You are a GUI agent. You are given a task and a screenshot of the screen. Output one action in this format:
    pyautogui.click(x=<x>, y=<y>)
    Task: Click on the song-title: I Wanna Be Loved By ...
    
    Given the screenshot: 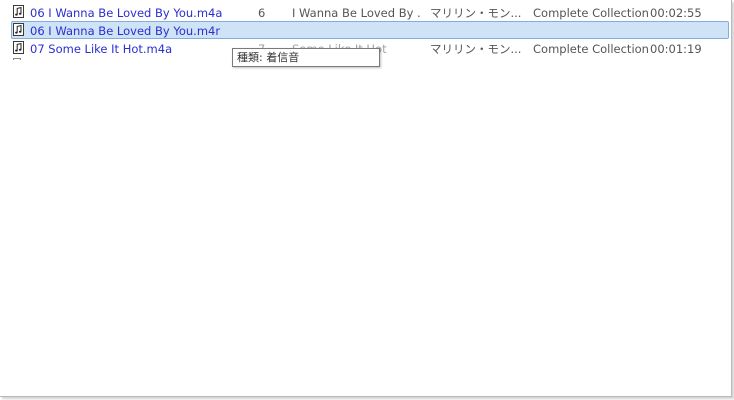 What is the action you would take?
    pyautogui.click(x=357, y=13)
    